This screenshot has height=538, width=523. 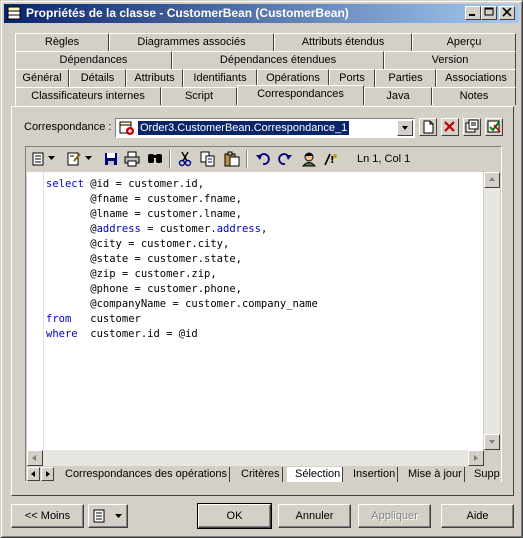 I want to click on code-line: @address = customer.address,, so click(x=157, y=229).